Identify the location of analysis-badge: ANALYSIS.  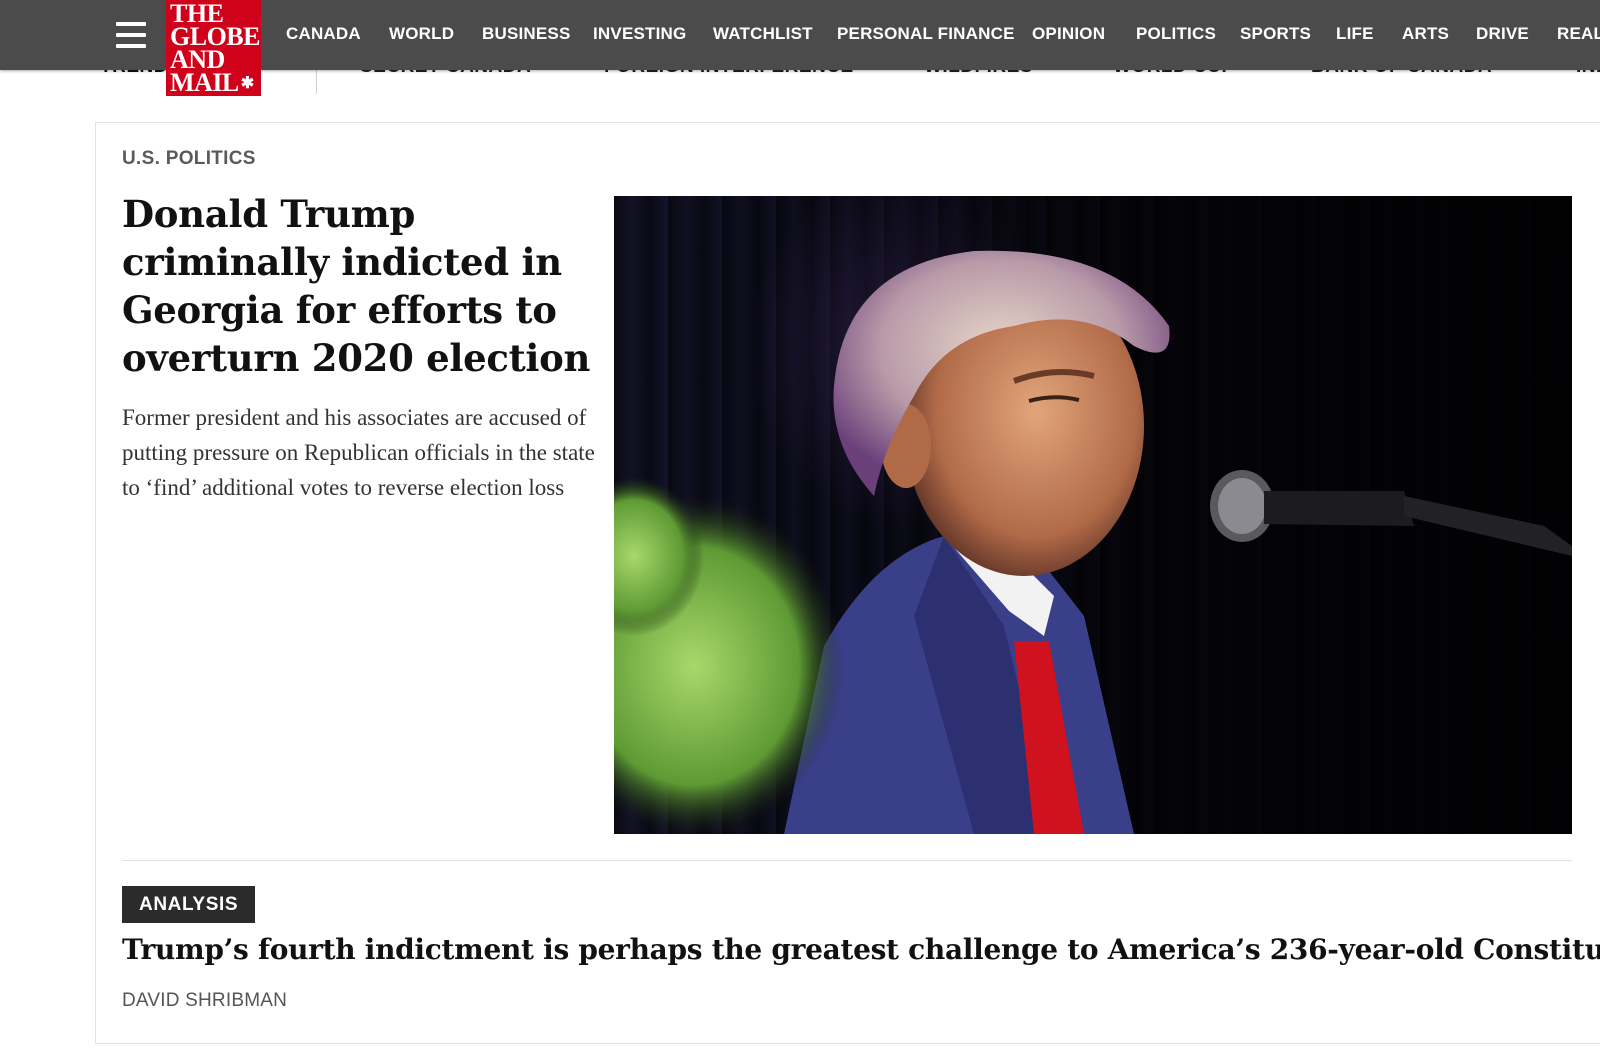
(189, 904).